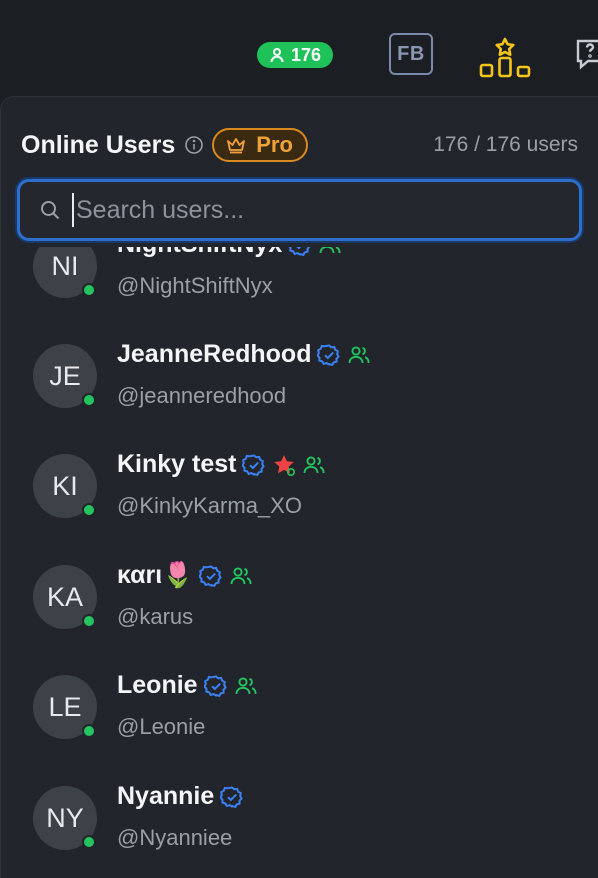 This screenshot has height=878, width=598. What do you see at coordinates (155, 575) in the screenshot?
I see `user-display-name: καrι🌷` at bounding box center [155, 575].